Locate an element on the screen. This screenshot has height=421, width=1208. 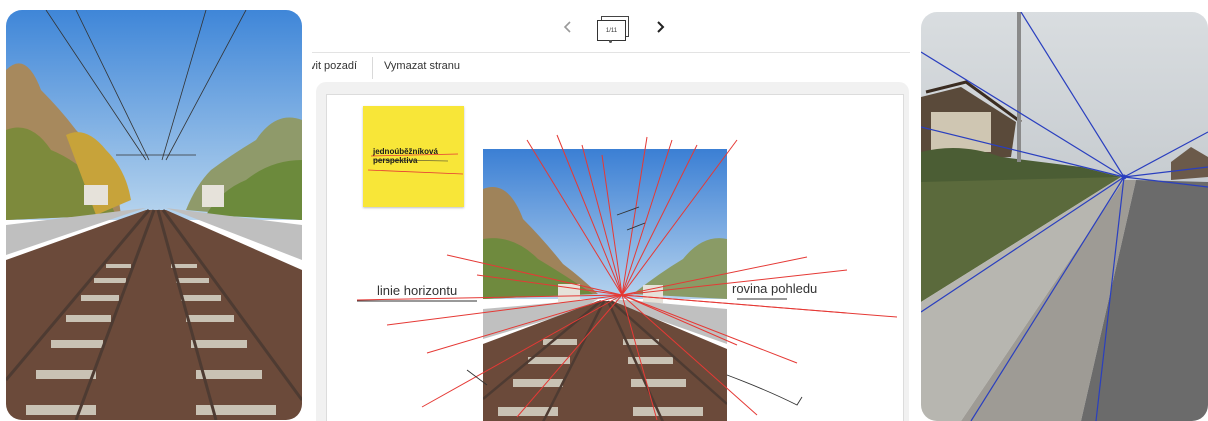
horizon-line-label: linie horizontu is located at coordinates (417, 290).